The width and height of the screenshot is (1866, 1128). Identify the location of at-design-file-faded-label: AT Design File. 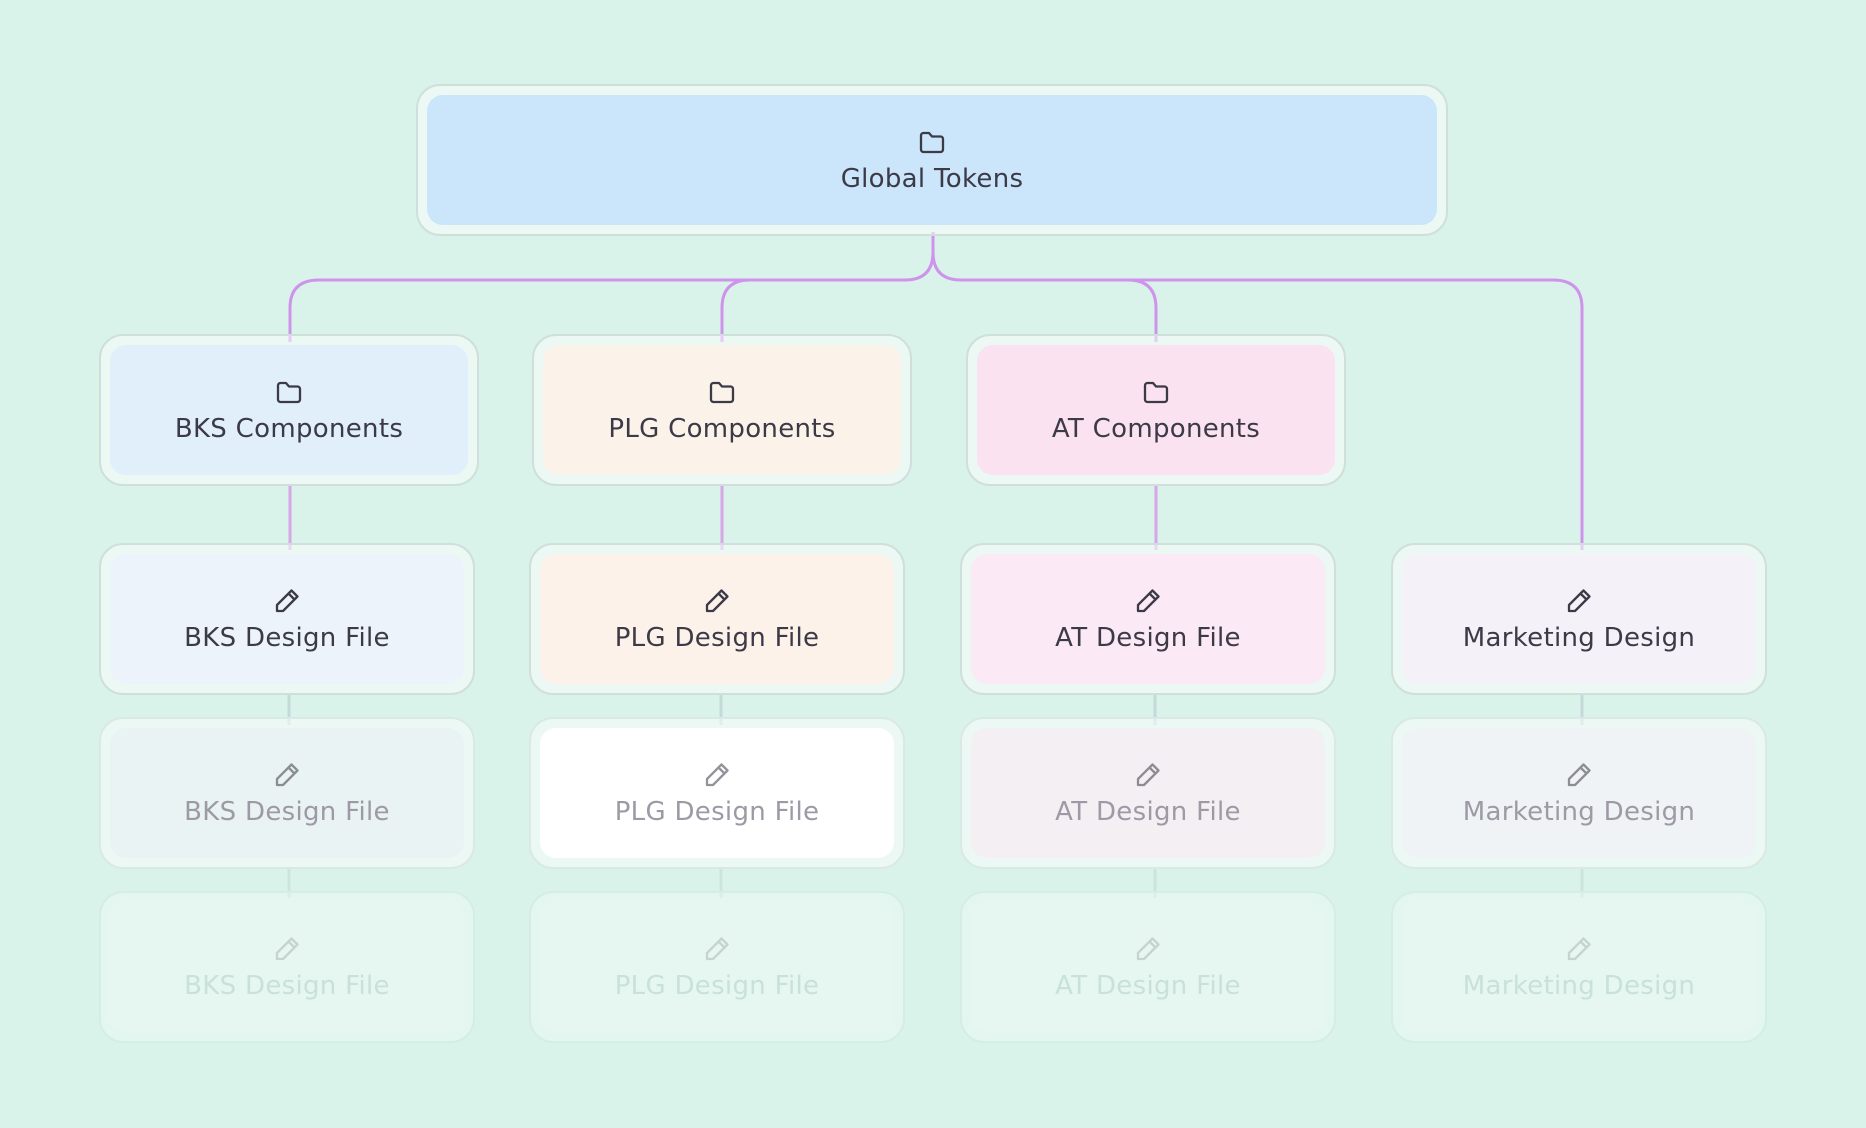
(1148, 812).